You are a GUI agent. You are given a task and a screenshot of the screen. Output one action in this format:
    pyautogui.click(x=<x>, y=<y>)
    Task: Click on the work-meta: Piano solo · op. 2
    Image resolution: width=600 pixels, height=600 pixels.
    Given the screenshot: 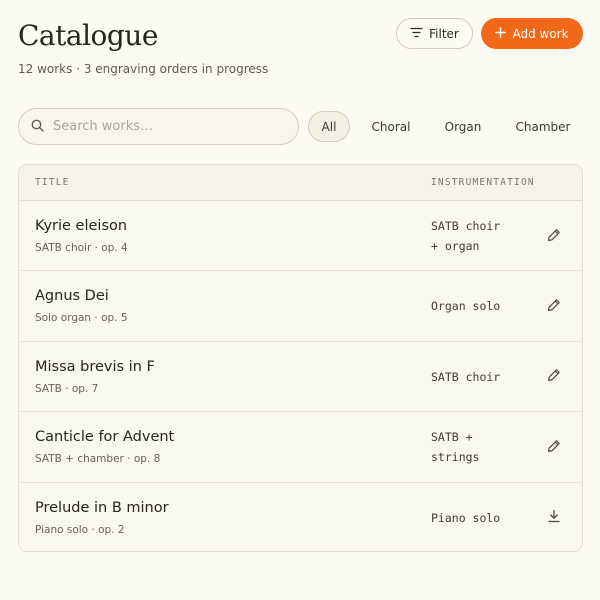 What is the action you would take?
    pyautogui.click(x=80, y=529)
    